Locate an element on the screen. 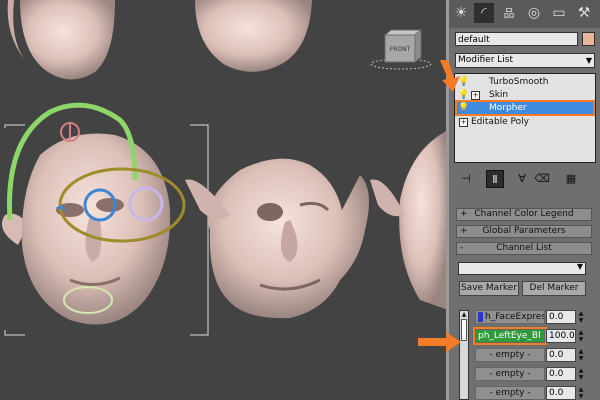 Image resolution: width=600 pixels, height=400 pixels. head-morph-target is located at coordinates (277, 238).